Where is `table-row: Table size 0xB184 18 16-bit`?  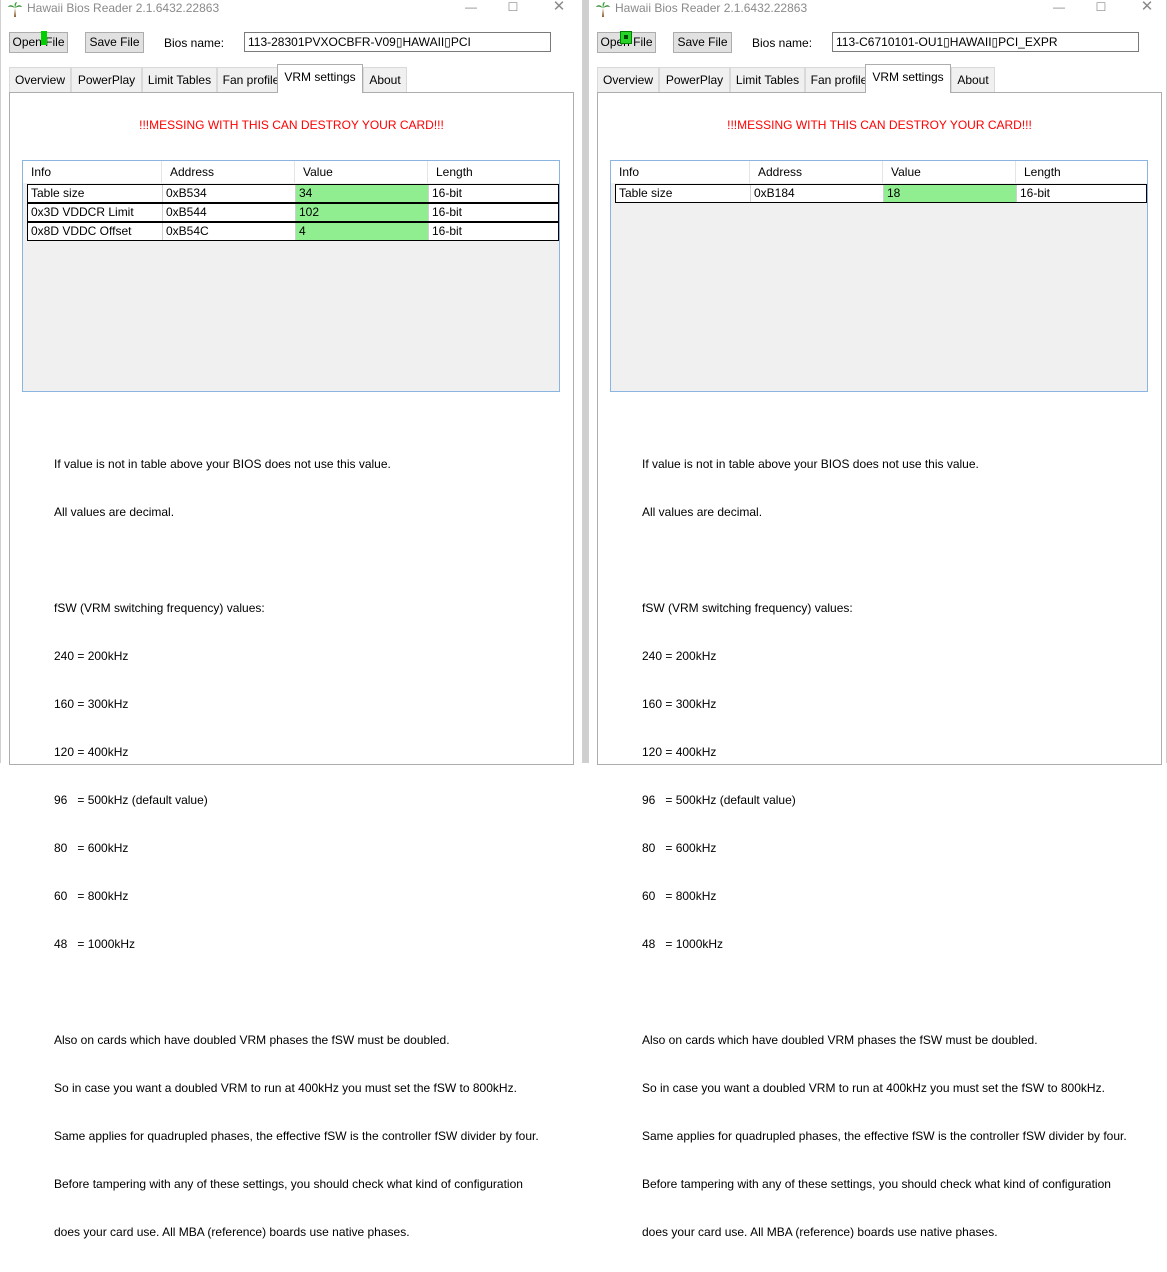 table-row: Table size 0xB184 18 16-bit is located at coordinates (881, 193).